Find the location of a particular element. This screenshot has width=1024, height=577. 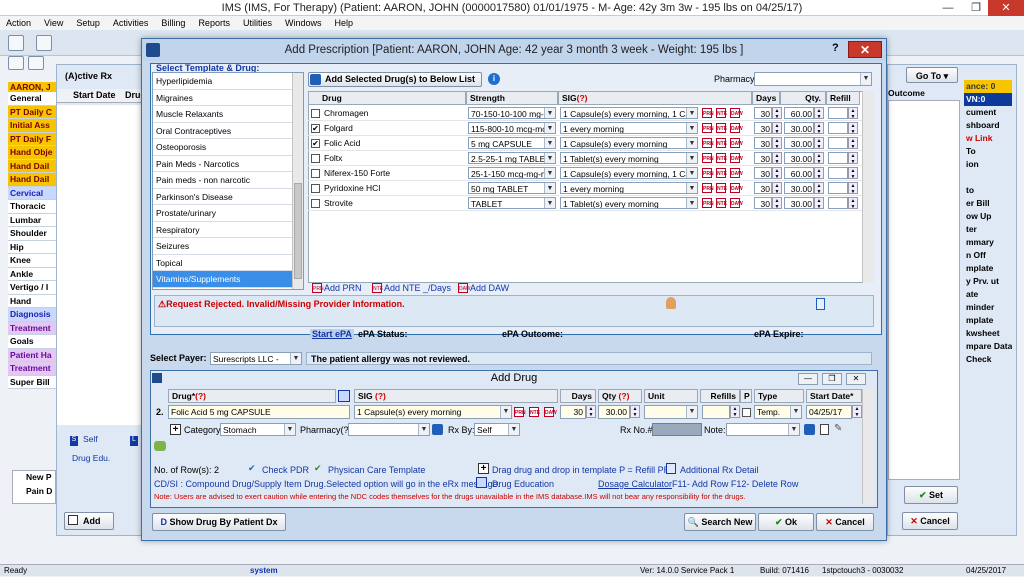

bg-cancel-button: ✕ Cancel is located at coordinates (930, 521).